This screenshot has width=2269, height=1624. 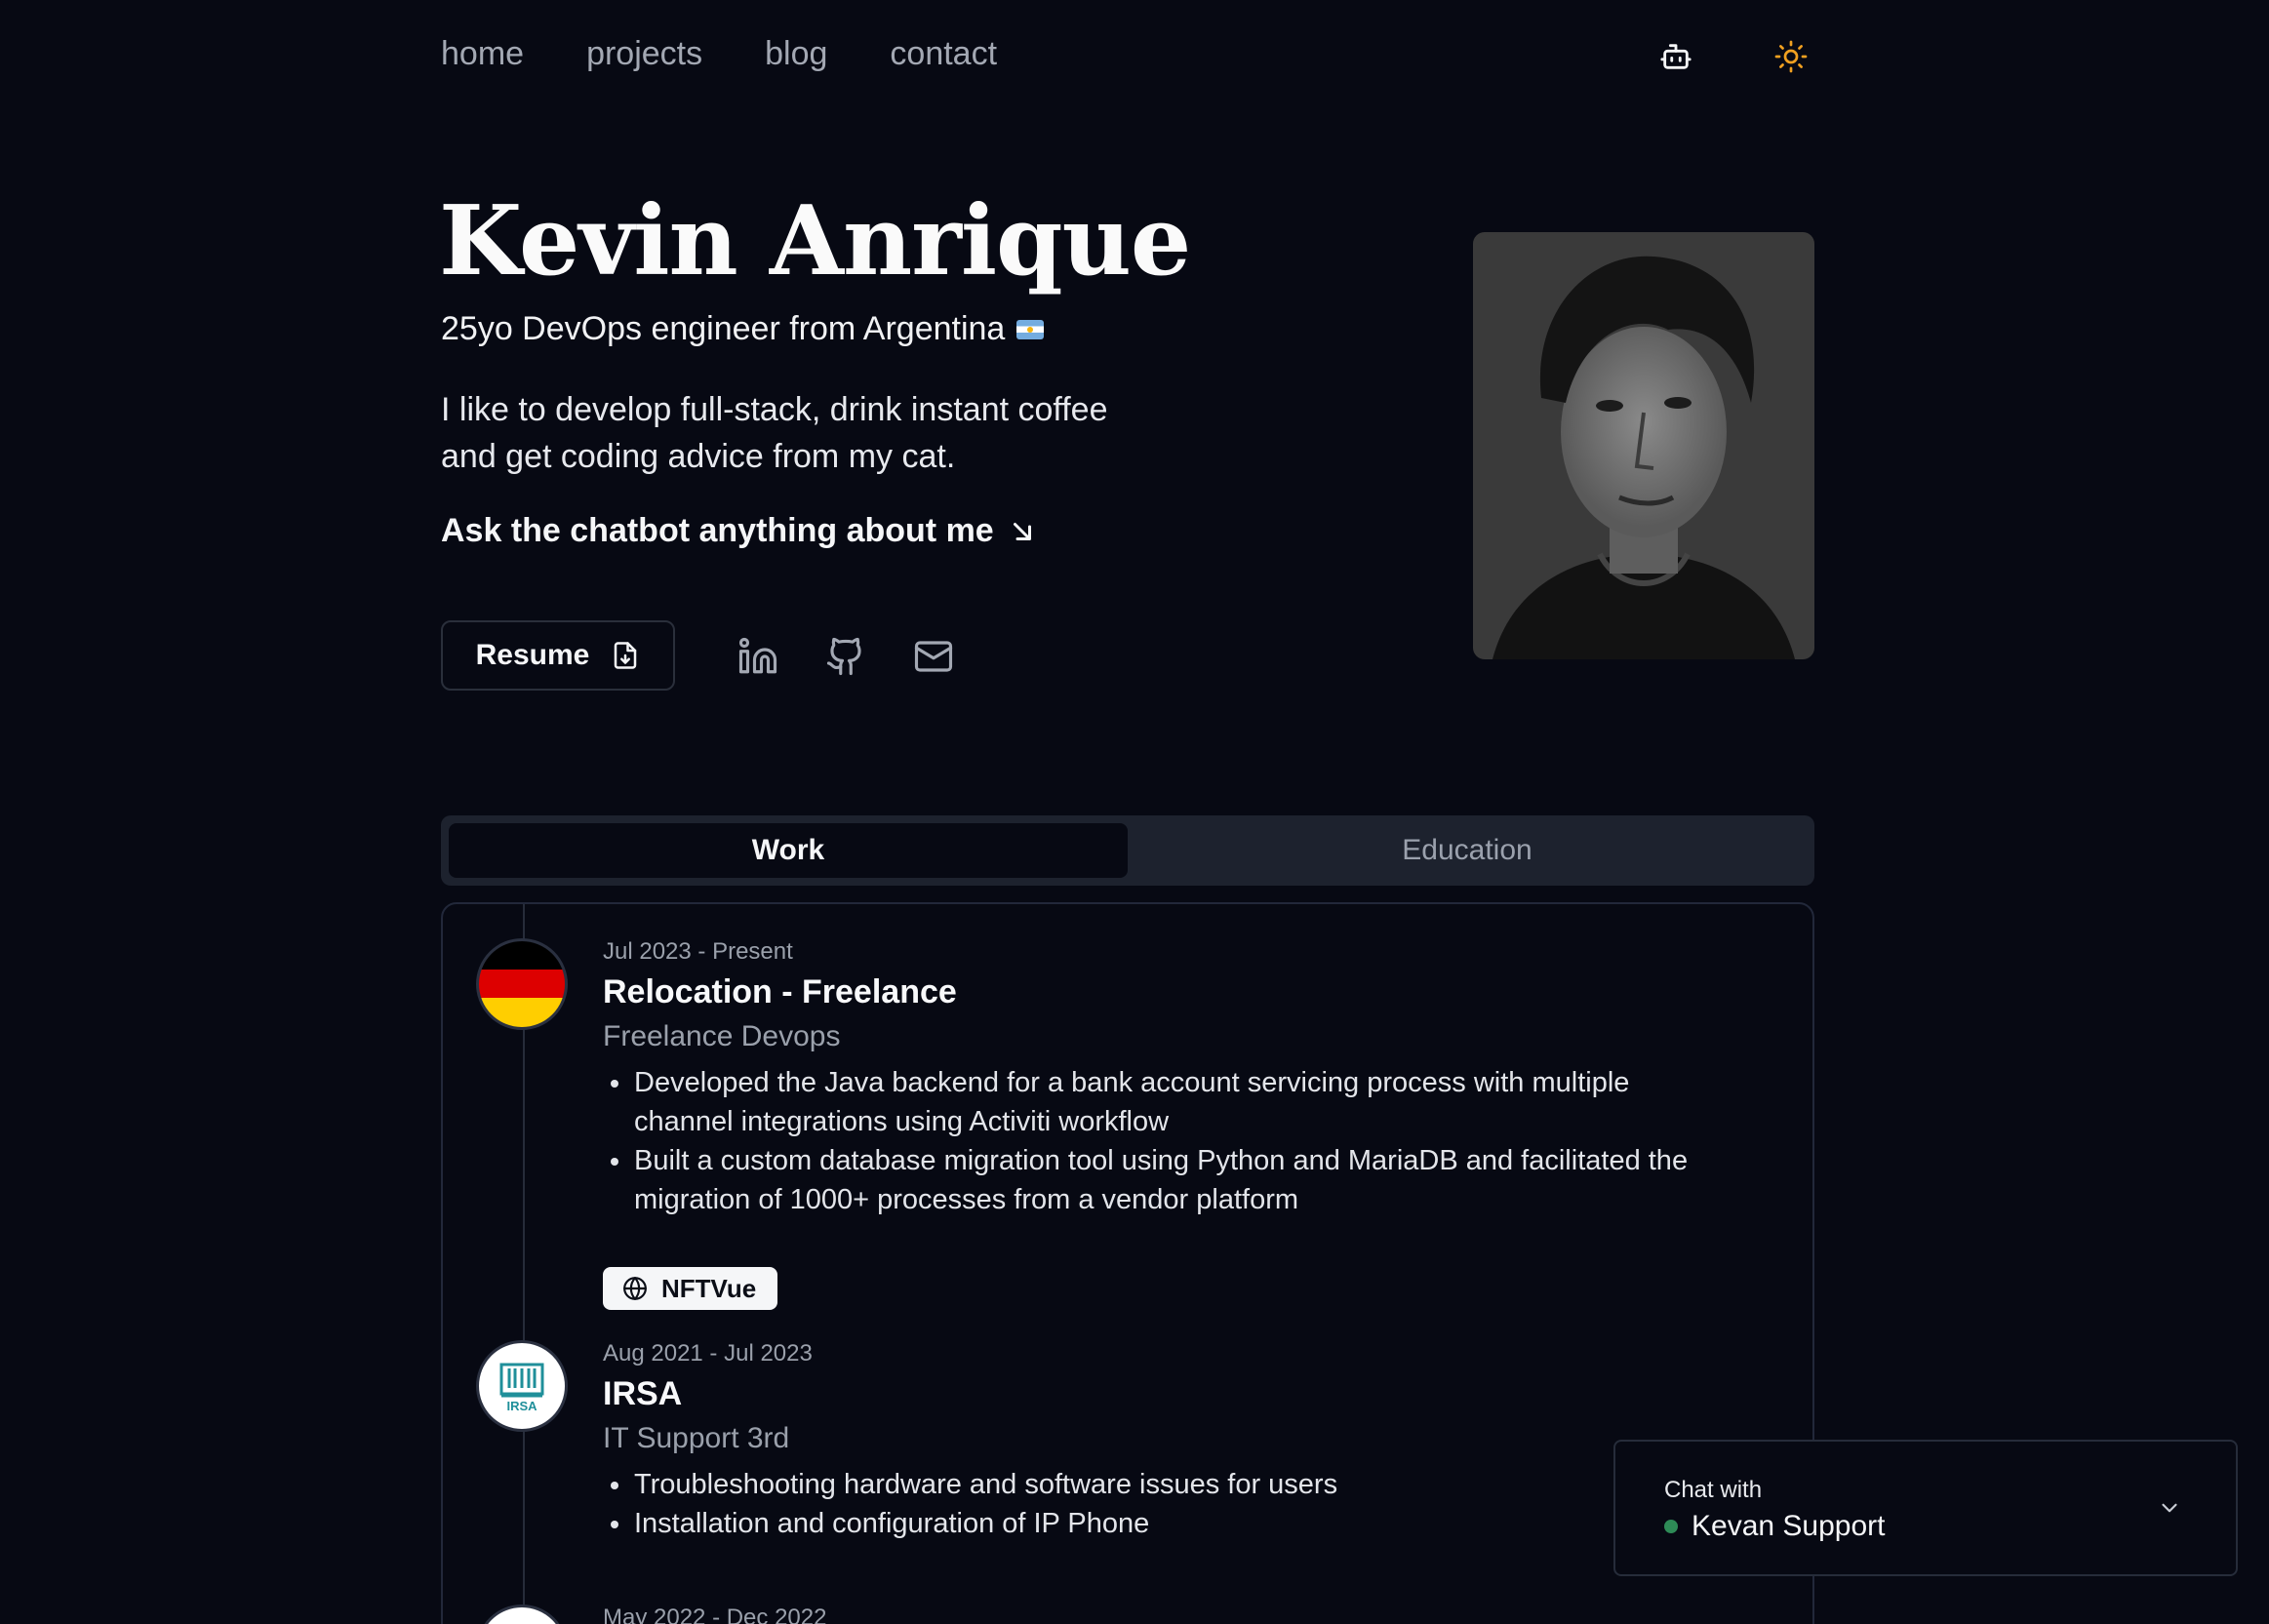 I want to click on top-nav: home projects blog contact, so click(x=1127, y=57).